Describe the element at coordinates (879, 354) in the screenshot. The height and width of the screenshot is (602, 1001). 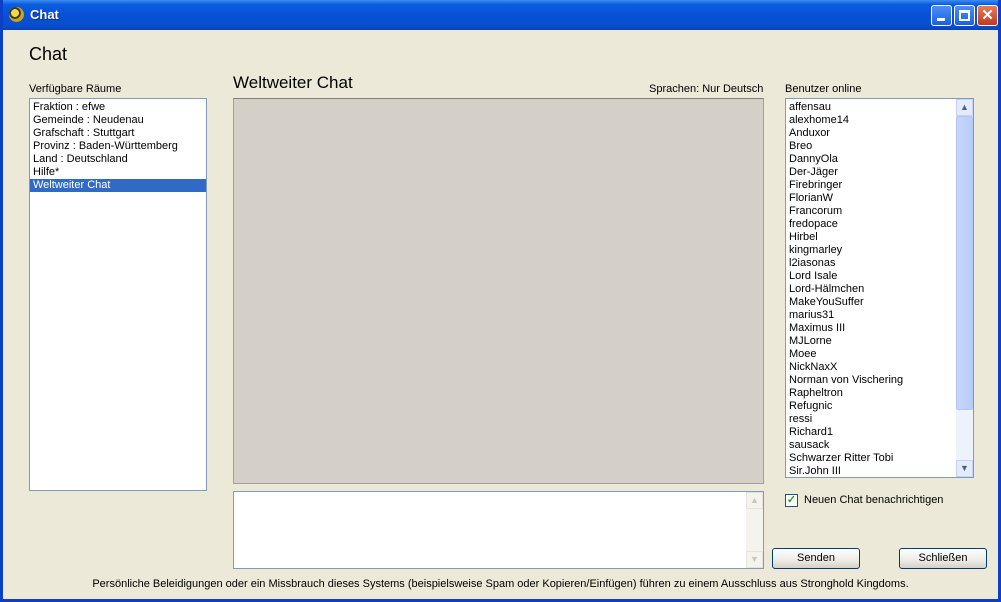
I see `user-item: Moee` at that location.